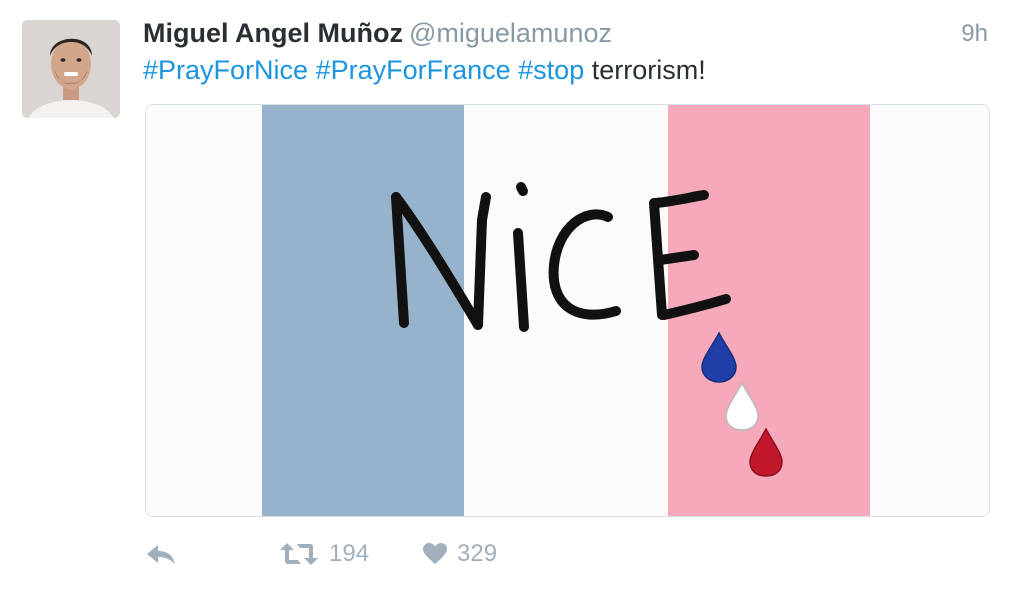 The image size is (1010, 596). I want to click on reply-icon, so click(161, 554).